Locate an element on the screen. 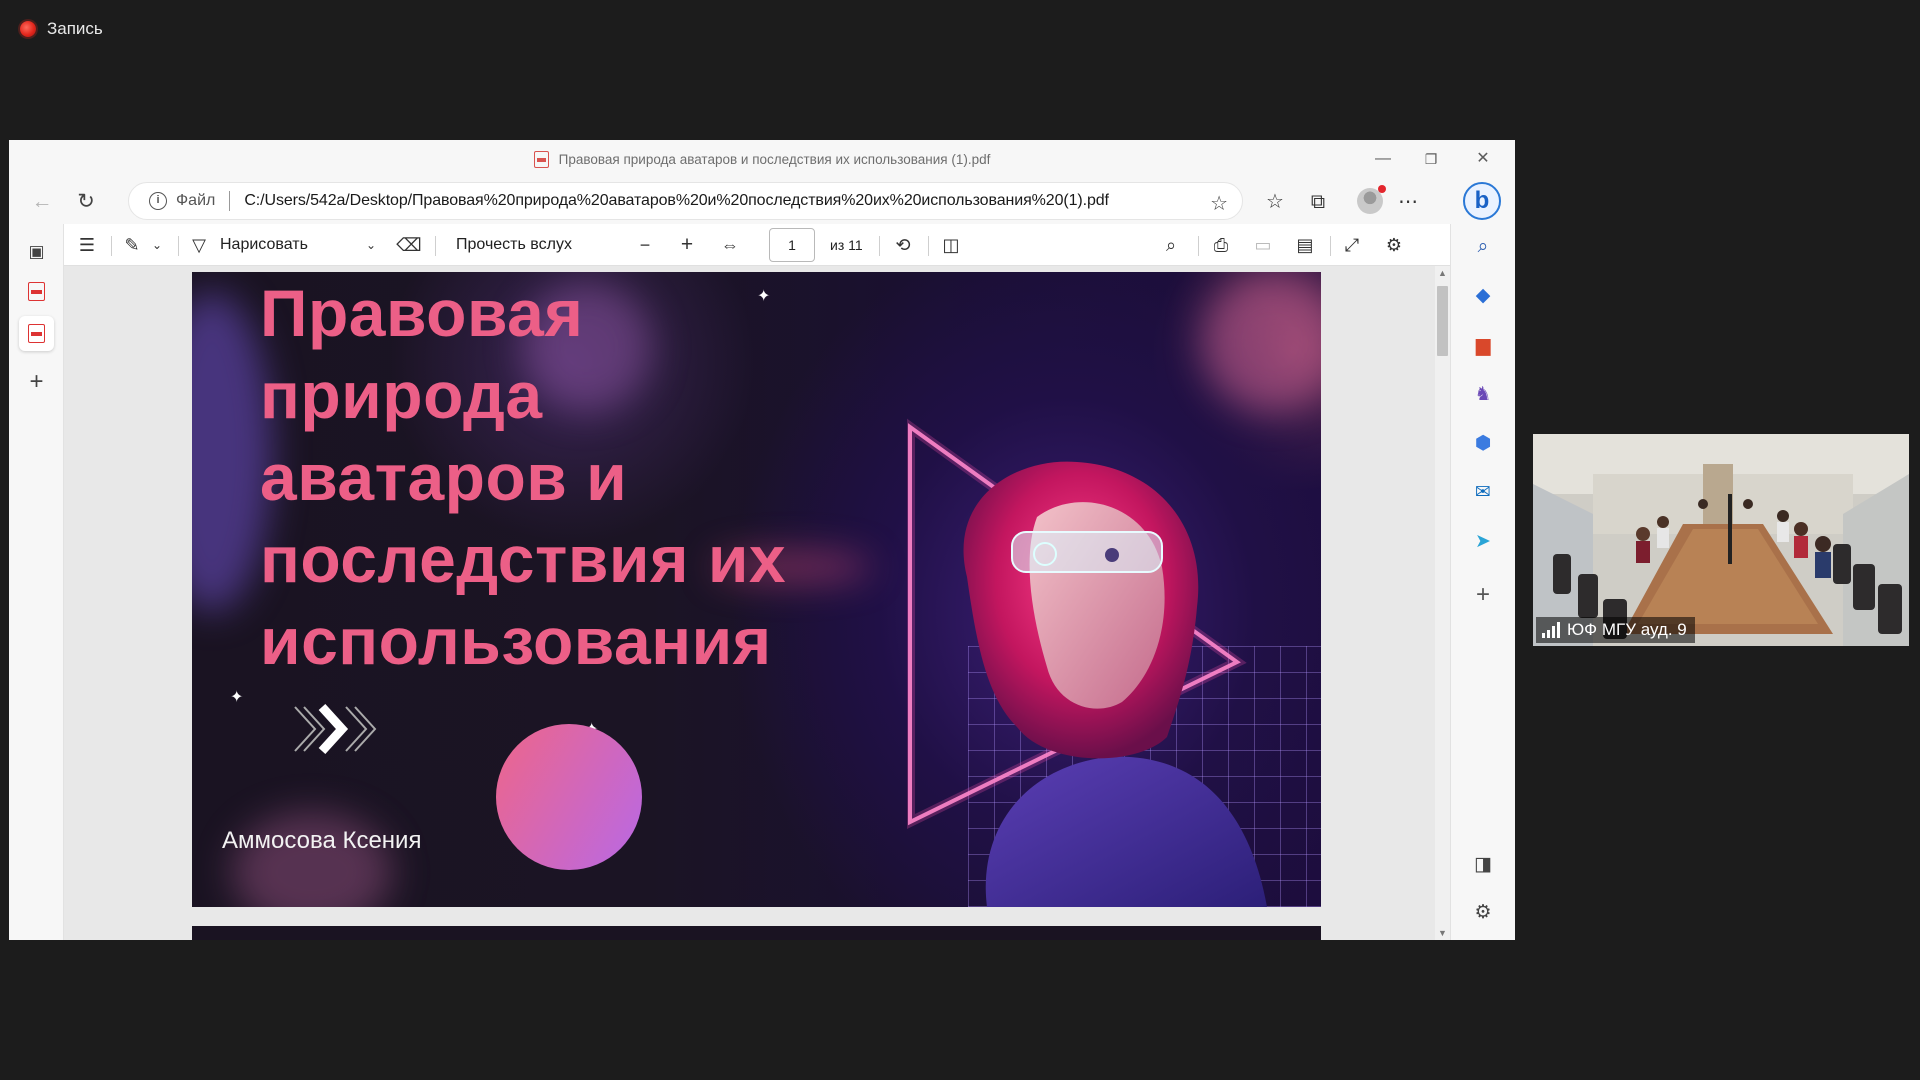  more-options-icon: ⋯ is located at coordinates (1408, 202).